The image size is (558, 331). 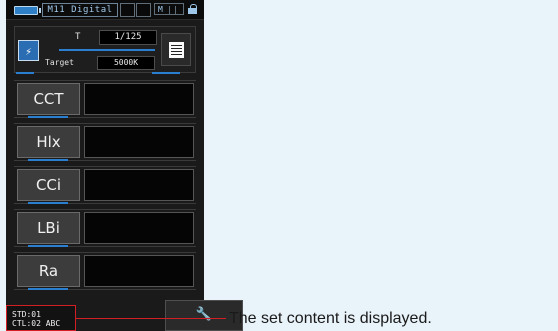 I want to click on memo-icon, so click(x=176, y=50).